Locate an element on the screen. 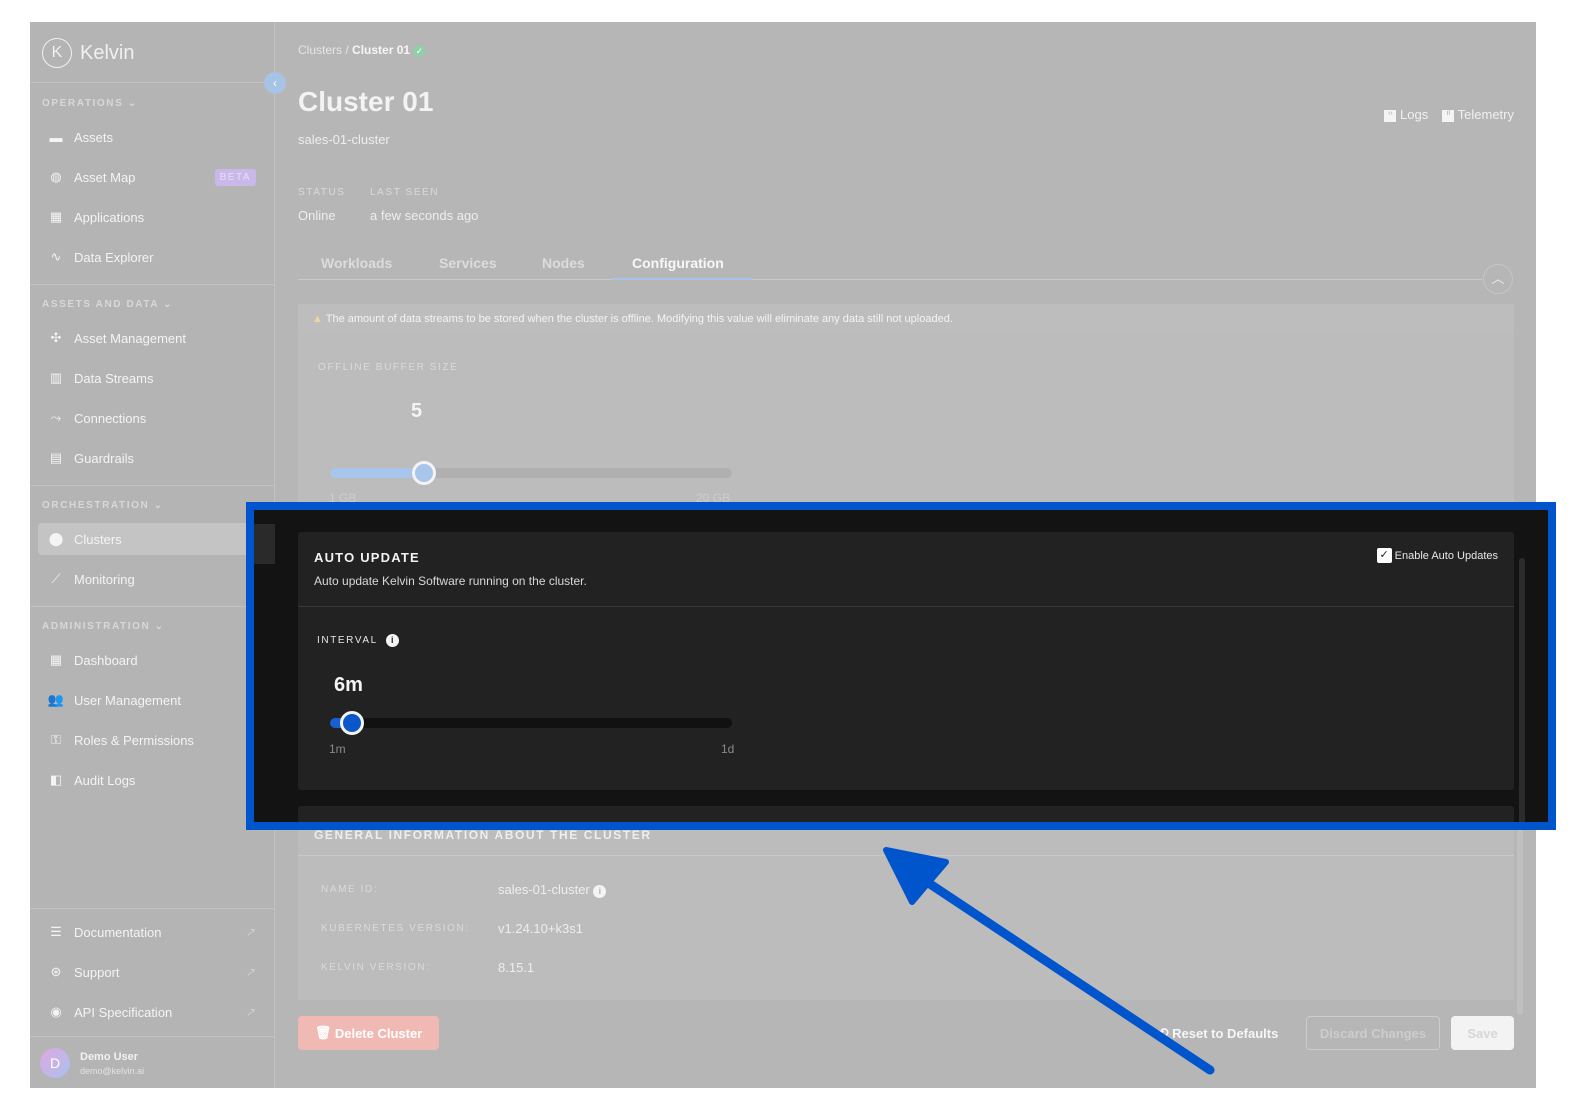  arrow-shaft is located at coordinates (1064, 973).